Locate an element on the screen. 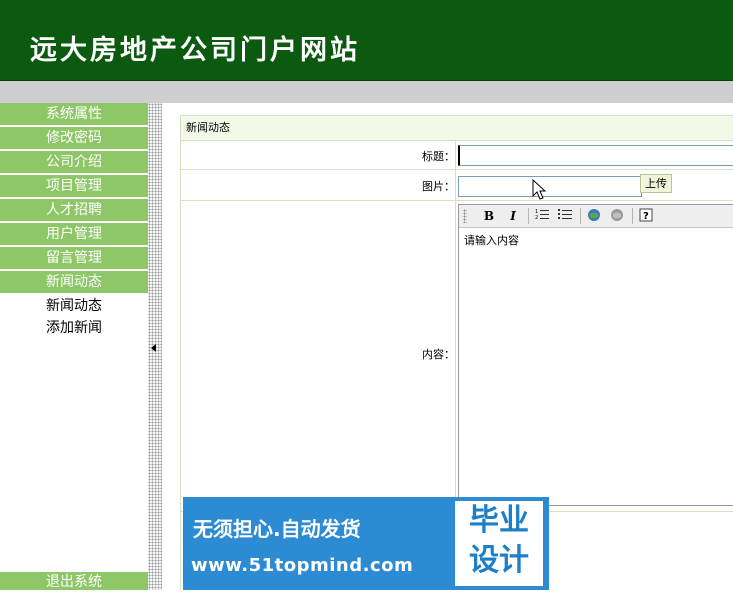 The image size is (733, 592). title-input is located at coordinates (595, 155).